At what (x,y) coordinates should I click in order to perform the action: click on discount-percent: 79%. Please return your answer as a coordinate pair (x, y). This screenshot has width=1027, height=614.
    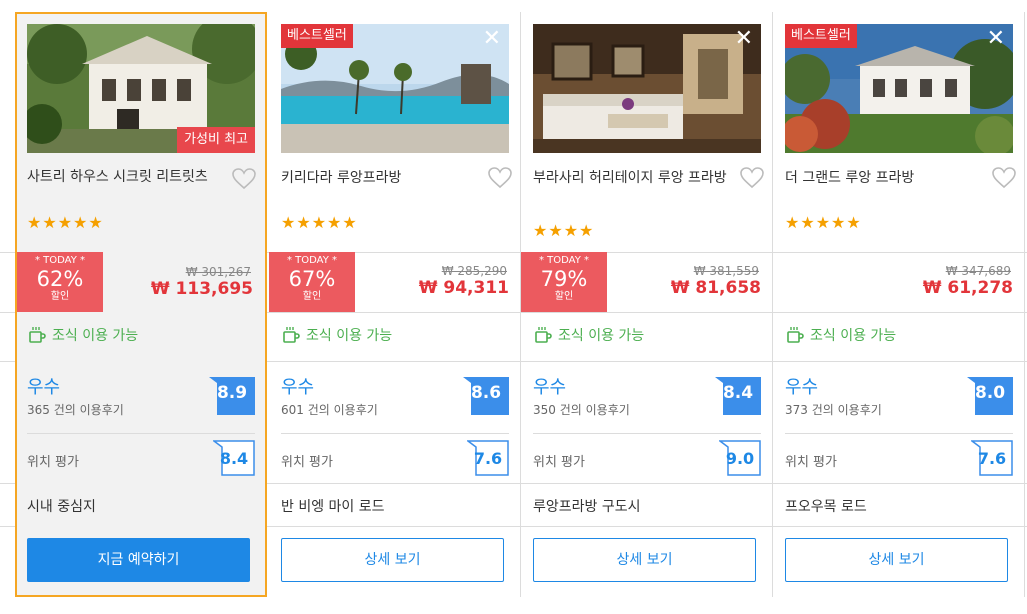
    Looking at the image, I should click on (564, 279).